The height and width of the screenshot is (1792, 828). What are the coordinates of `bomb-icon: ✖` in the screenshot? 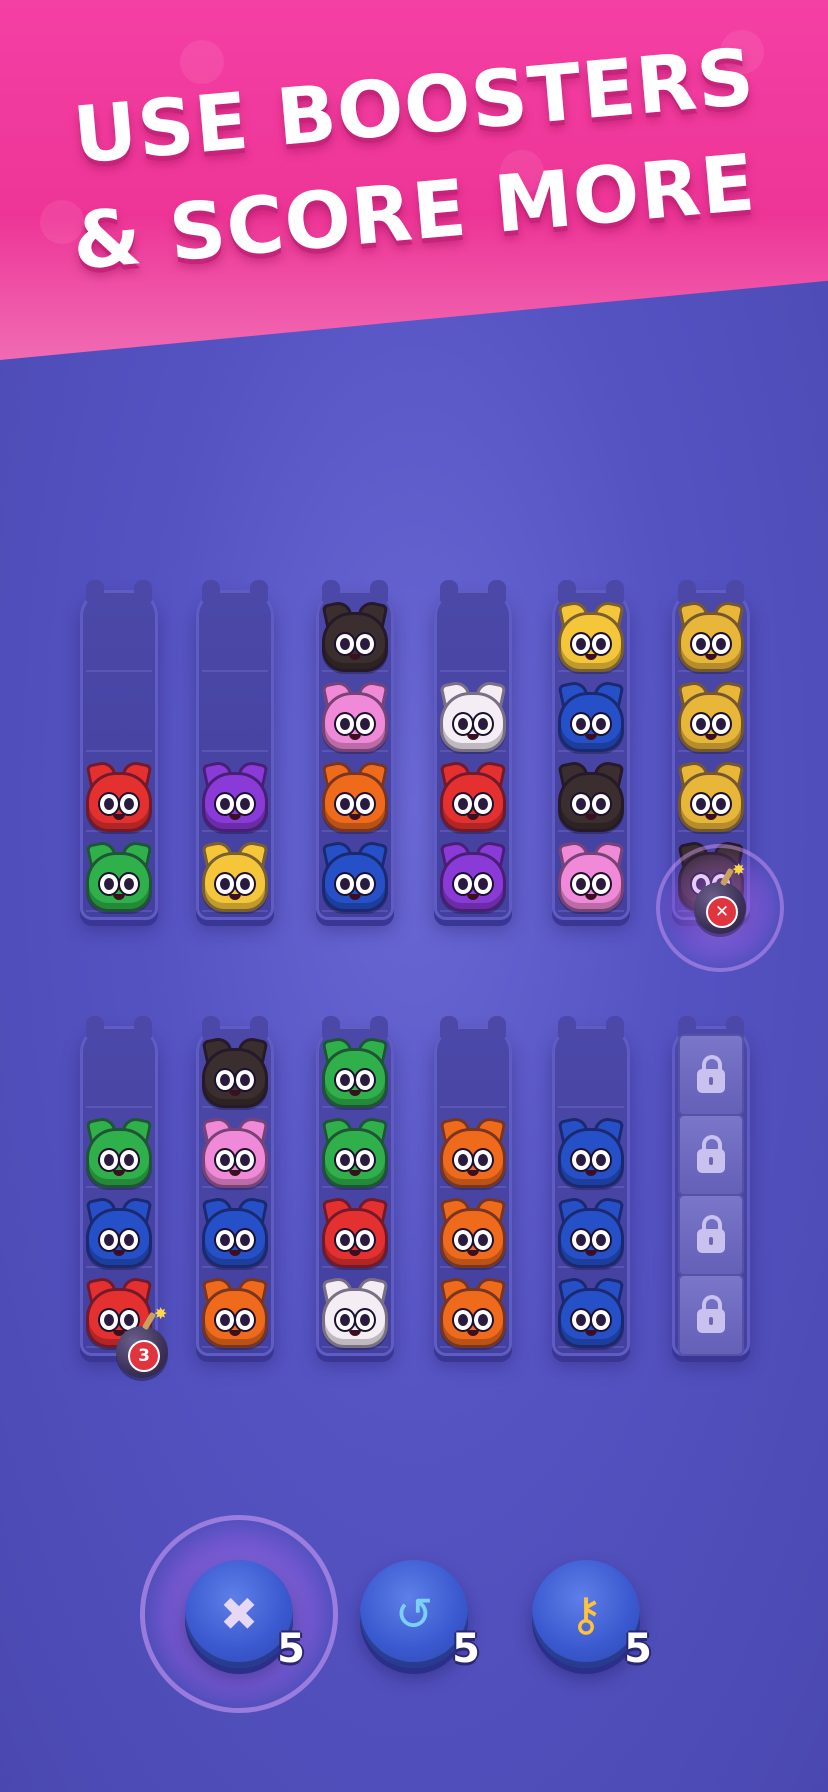 It's located at (239, 1614).